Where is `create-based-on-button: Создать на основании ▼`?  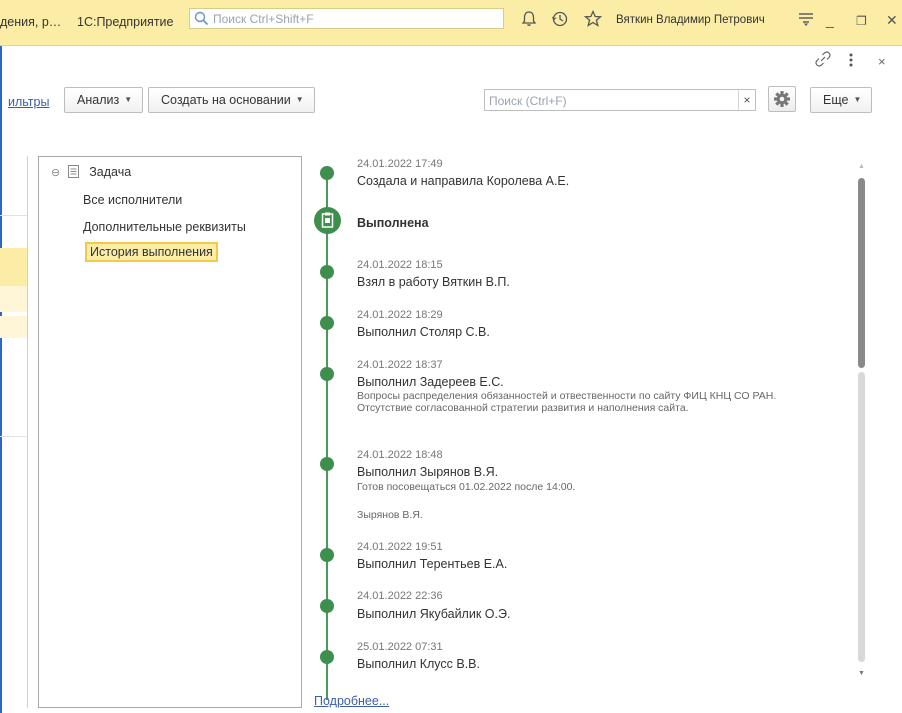 create-based-on-button: Создать на основании ▼ is located at coordinates (231, 100).